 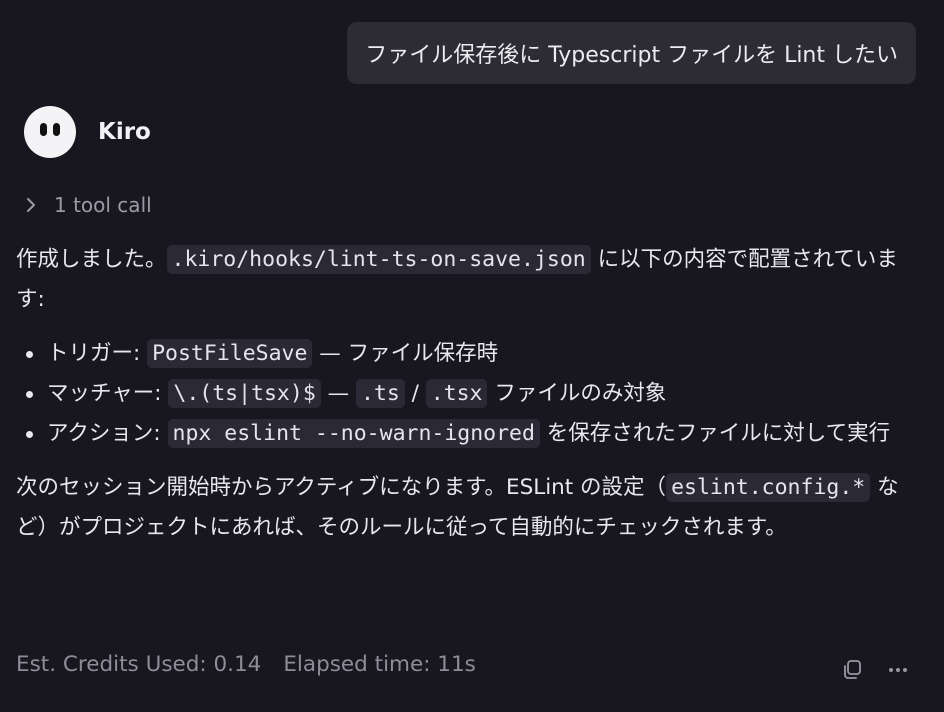 What do you see at coordinates (378, 259) in the screenshot?
I see `hook-file-path: .kiro/hooks/lint-ts-on-save.json` at bounding box center [378, 259].